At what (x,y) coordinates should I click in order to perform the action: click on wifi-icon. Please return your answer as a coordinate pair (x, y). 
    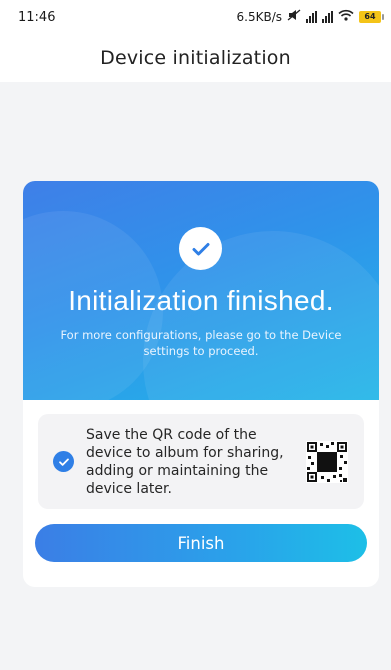
    Looking at the image, I should click on (346, 17).